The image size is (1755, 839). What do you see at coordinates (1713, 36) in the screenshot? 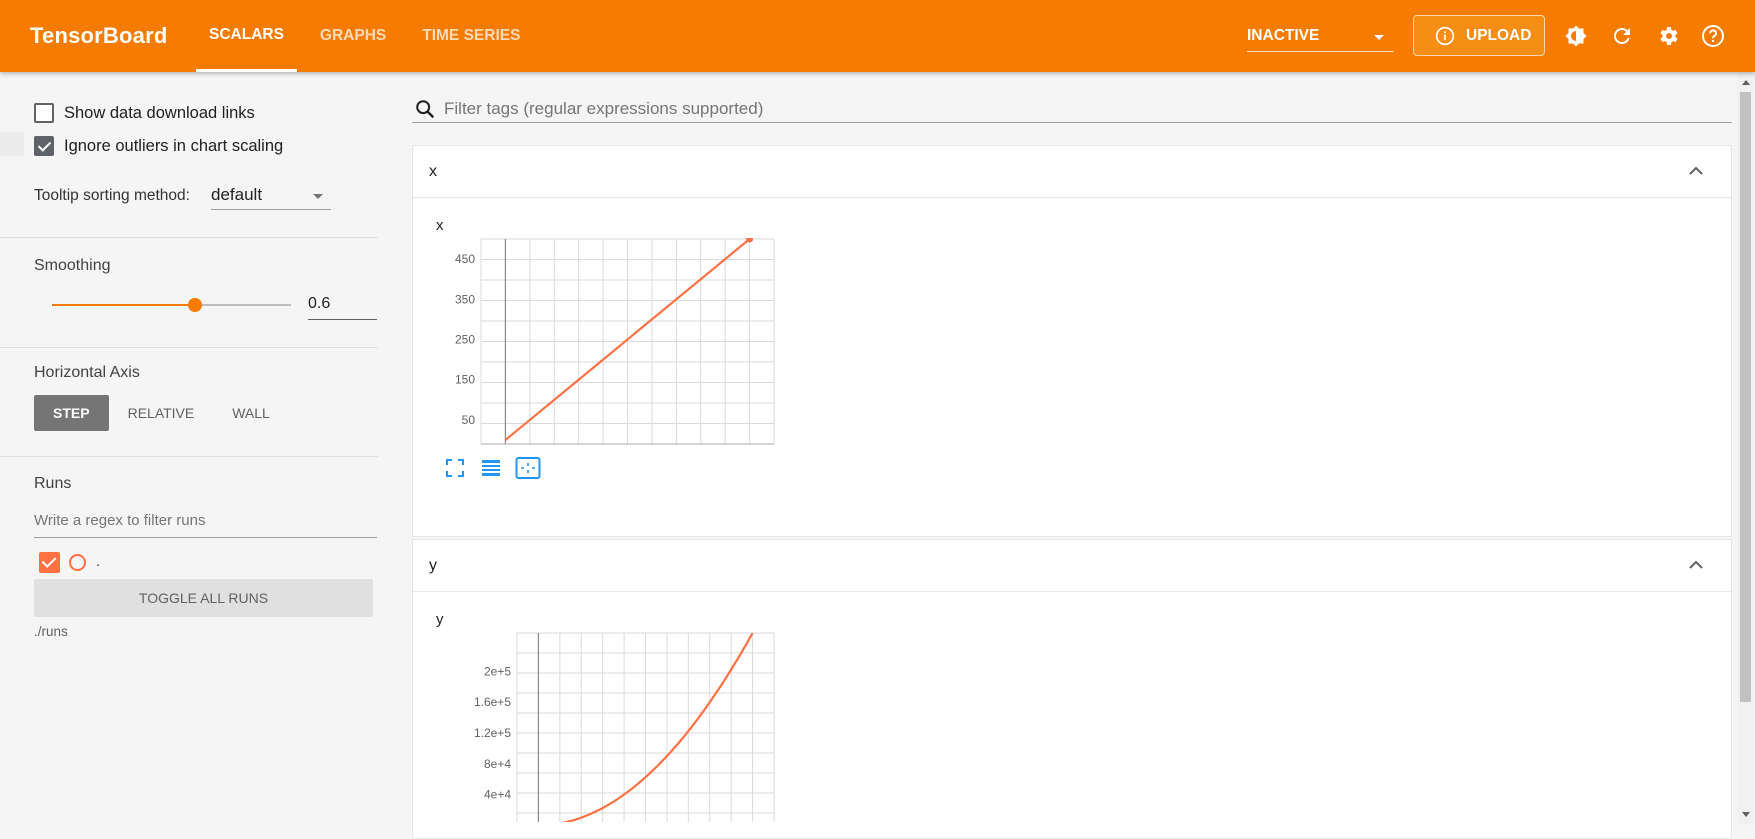
I see `help-icon` at bounding box center [1713, 36].